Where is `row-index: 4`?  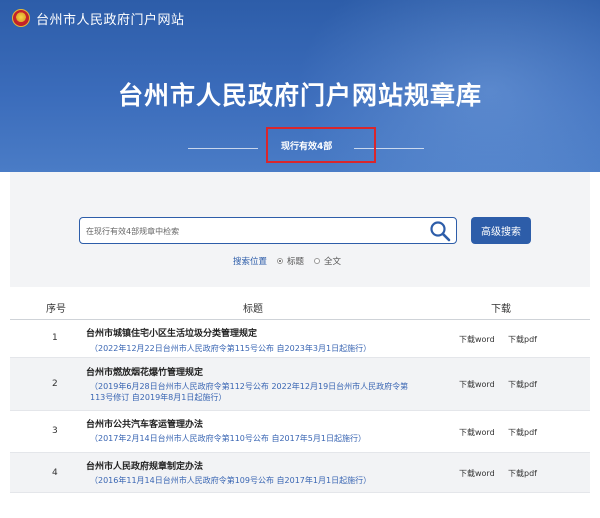 row-index: 4 is located at coordinates (55, 473).